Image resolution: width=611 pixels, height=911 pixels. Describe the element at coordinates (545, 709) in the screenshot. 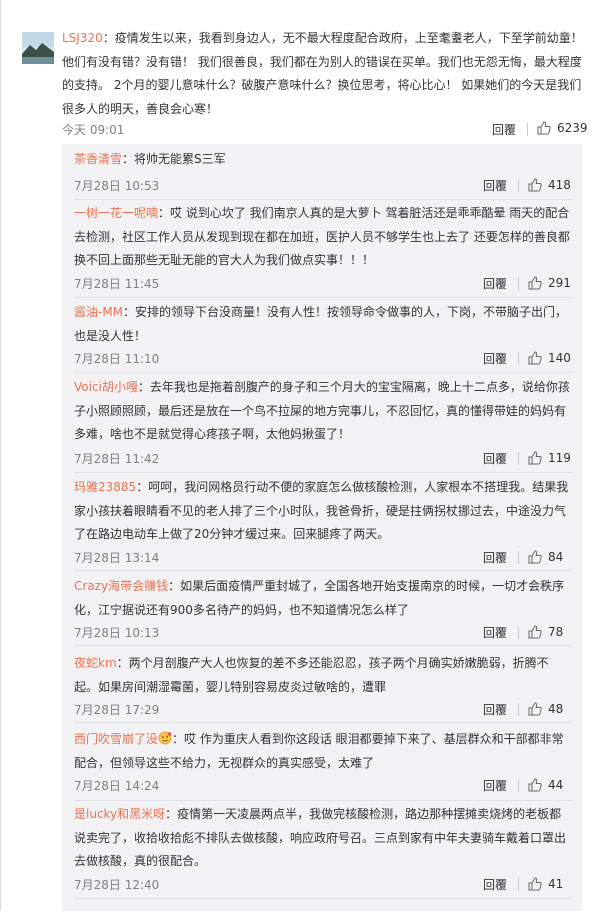

I see `like-button: 48` at that location.